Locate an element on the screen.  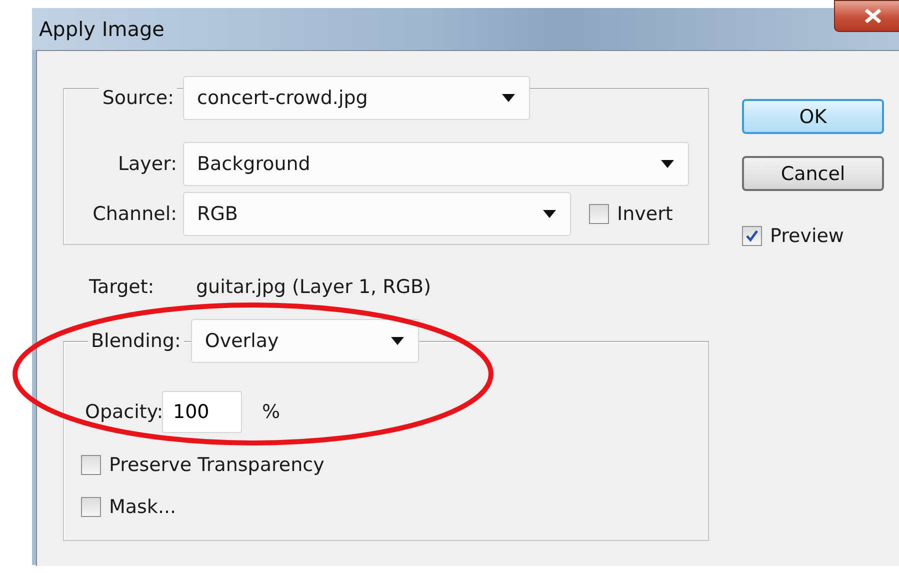
close-button is located at coordinates (866, 16).